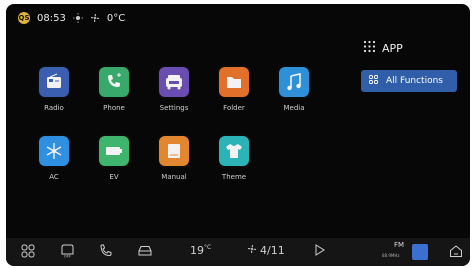 This screenshot has height=268, width=476. What do you see at coordinates (174, 108) in the screenshot?
I see `app-label: Settings` at bounding box center [174, 108].